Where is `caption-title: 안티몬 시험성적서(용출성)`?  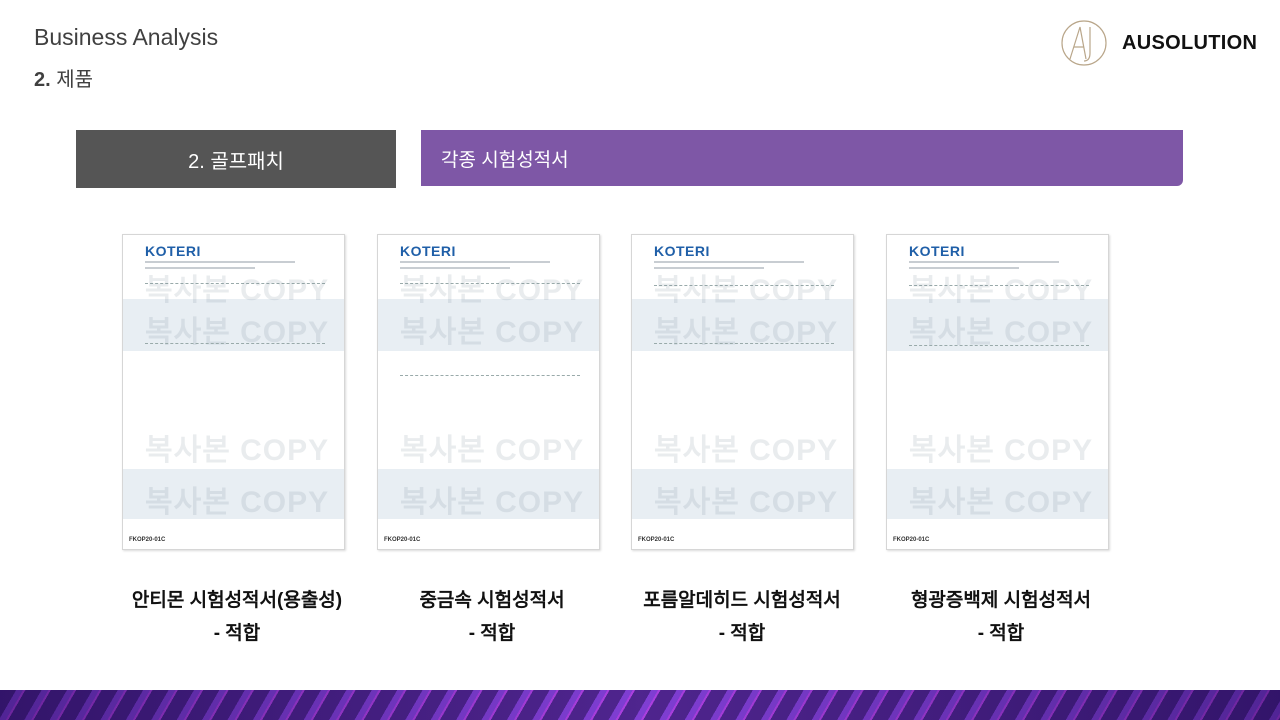 caption-title: 안티몬 시험성적서(용출성) is located at coordinates (237, 600).